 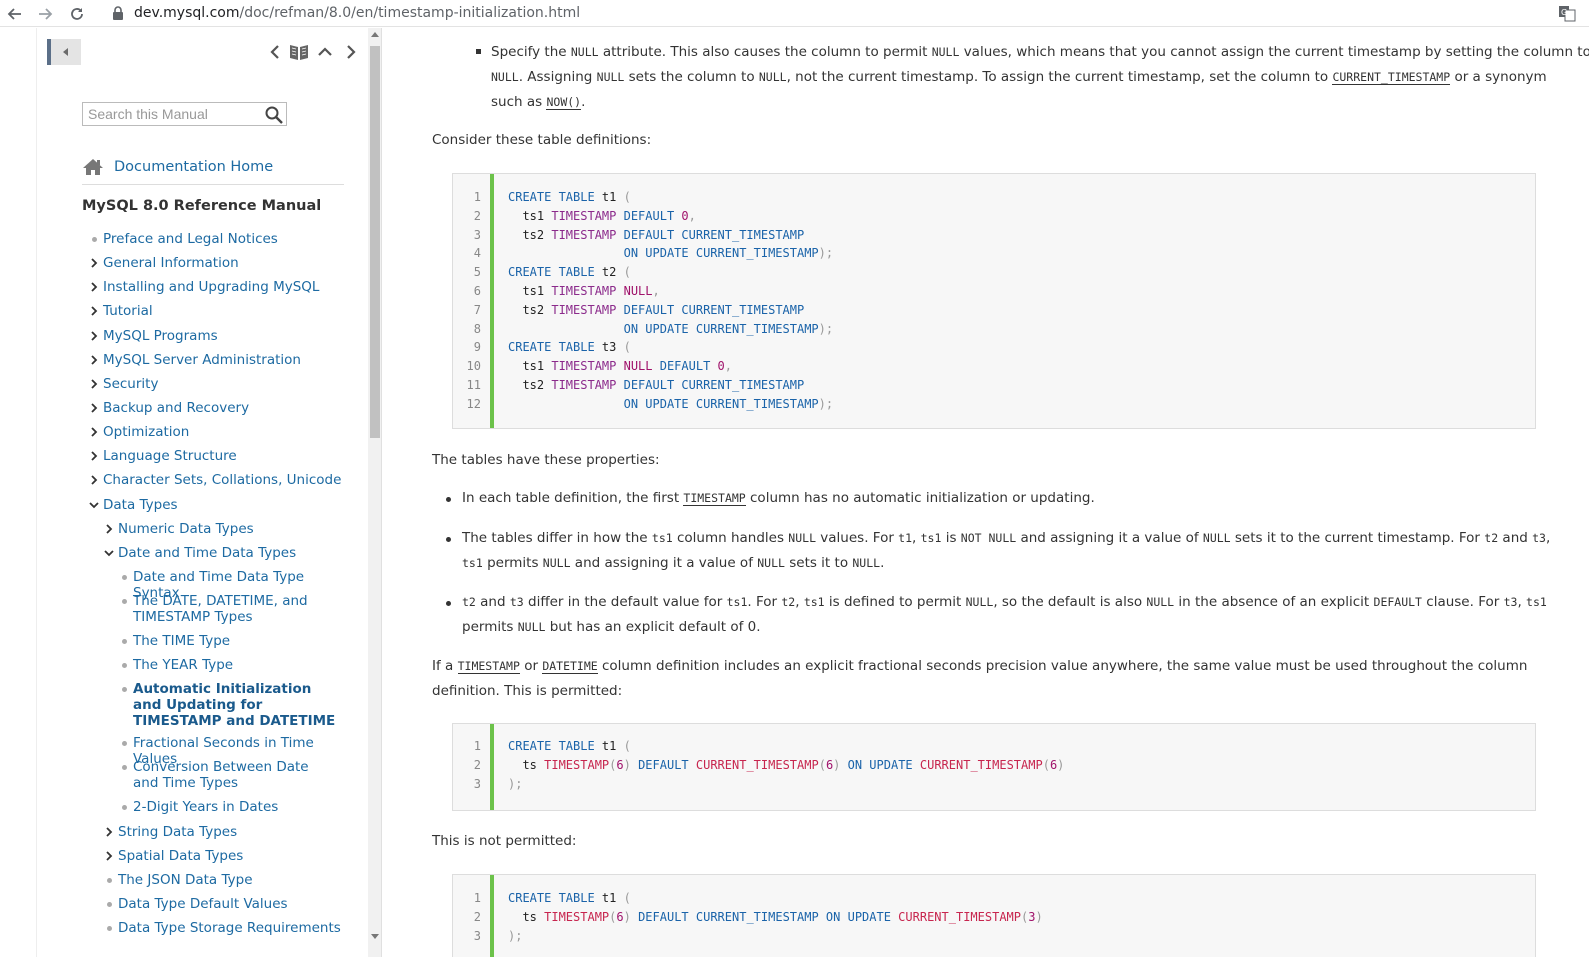 I want to click on code-token: DEFAULT CURRENT_TIMESTAMP, so click(x=714, y=309).